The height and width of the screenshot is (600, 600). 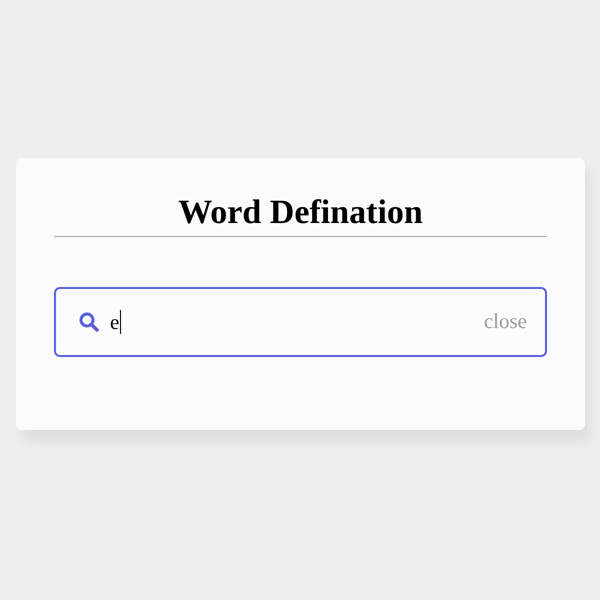 What do you see at coordinates (300, 322) in the screenshot?
I see `search-field: e close` at bounding box center [300, 322].